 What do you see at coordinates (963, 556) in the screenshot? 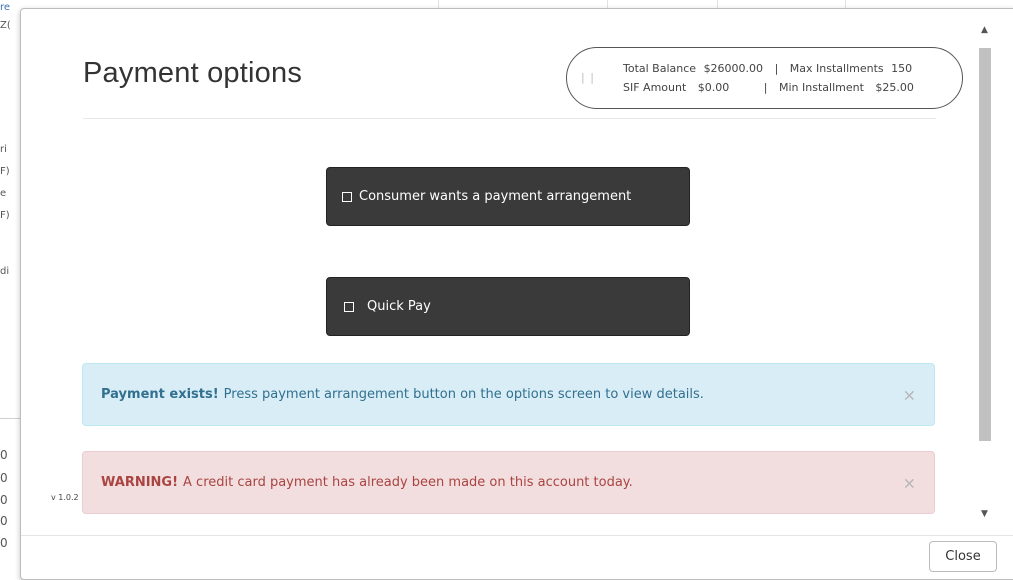
I see `close-button: Close` at bounding box center [963, 556].